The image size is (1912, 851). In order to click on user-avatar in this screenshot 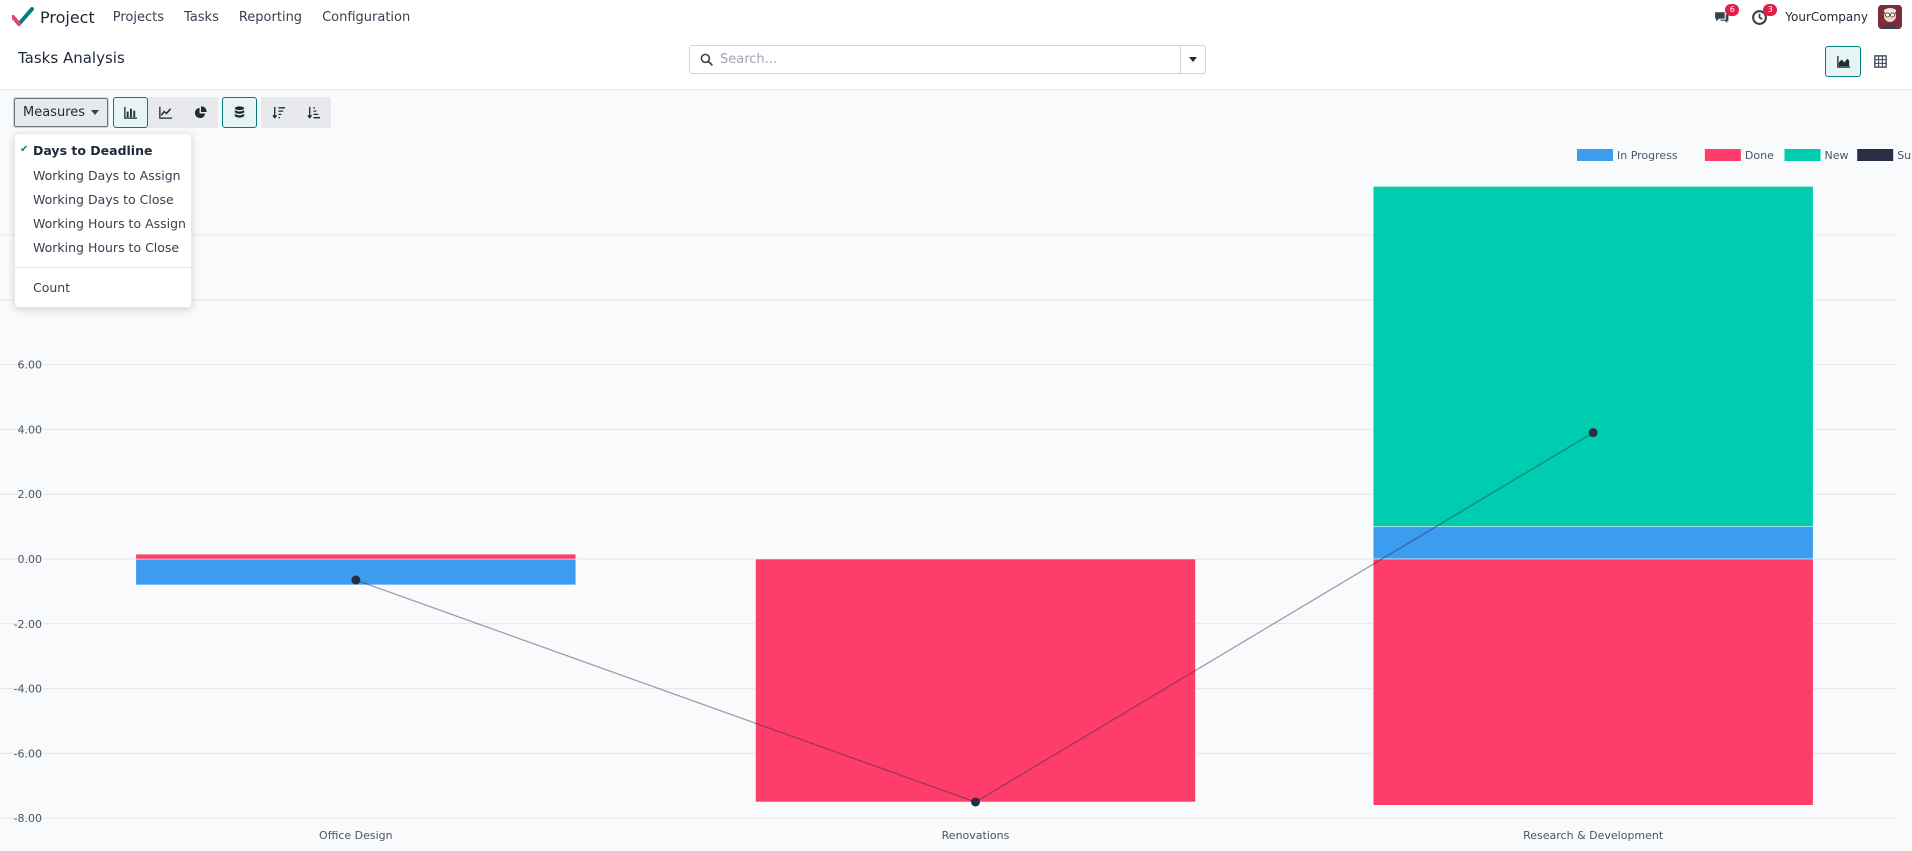, I will do `click(1890, 17)`.